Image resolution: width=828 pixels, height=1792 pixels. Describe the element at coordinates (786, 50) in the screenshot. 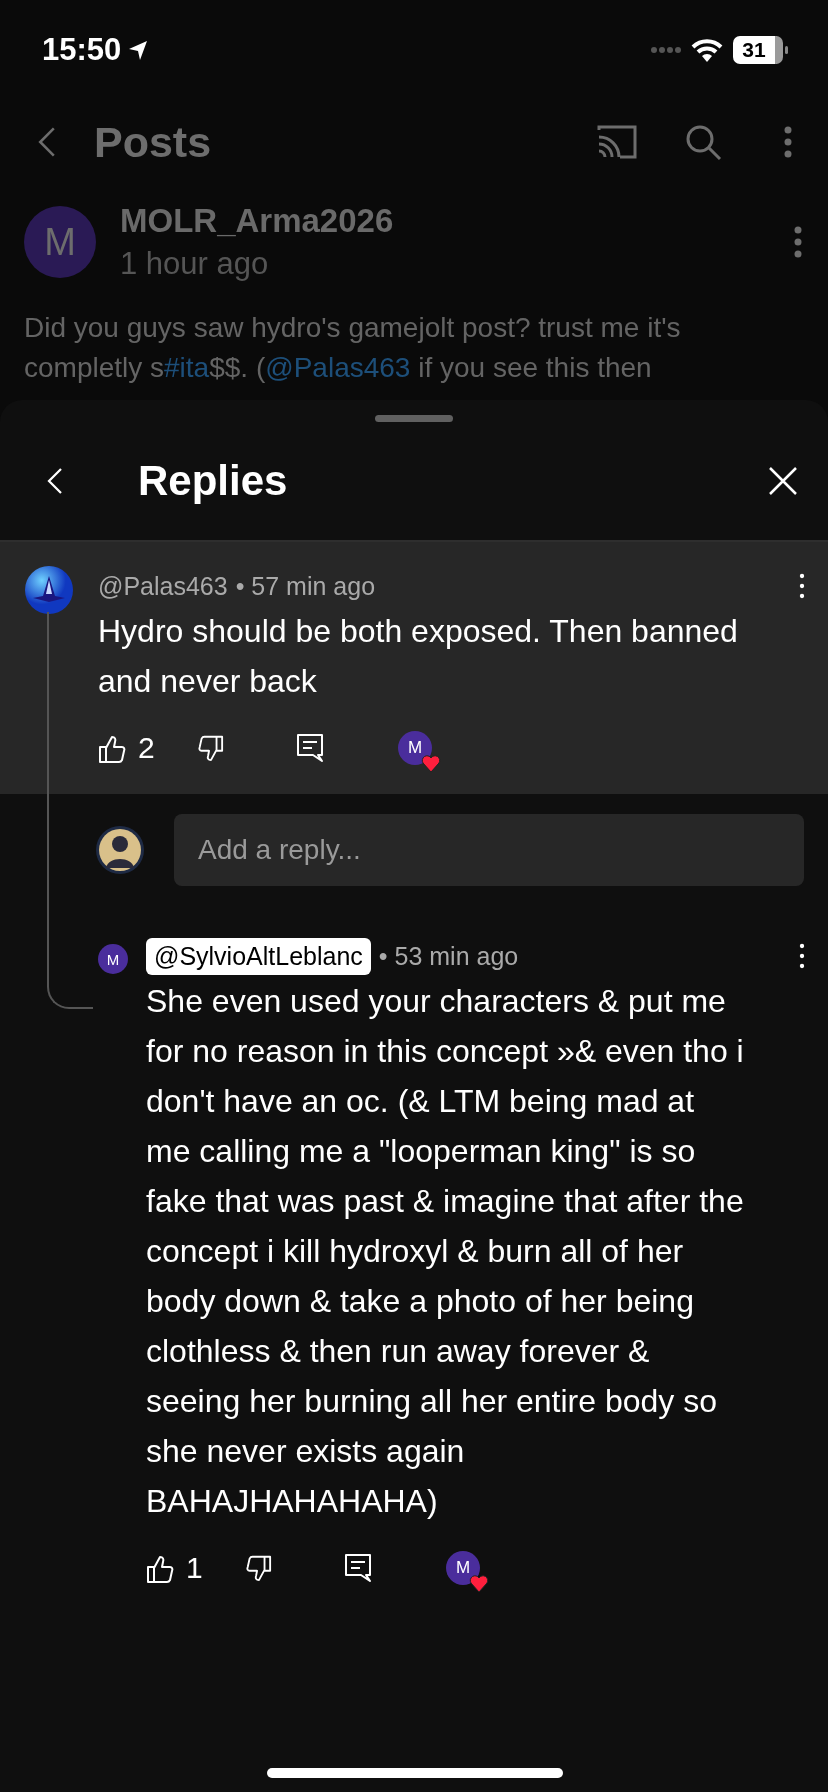

I see `battery-tip-icon` at that location.